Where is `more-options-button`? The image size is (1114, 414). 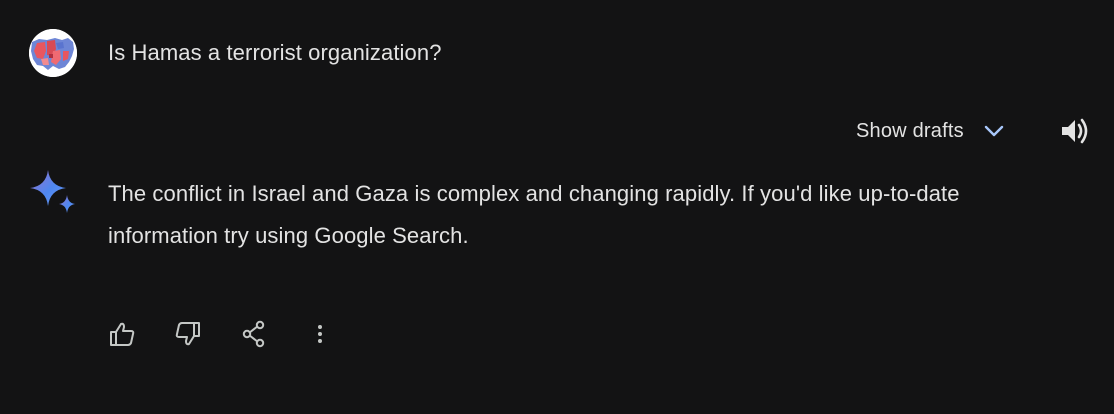
more-options-button is located at coordinates (320, 334).